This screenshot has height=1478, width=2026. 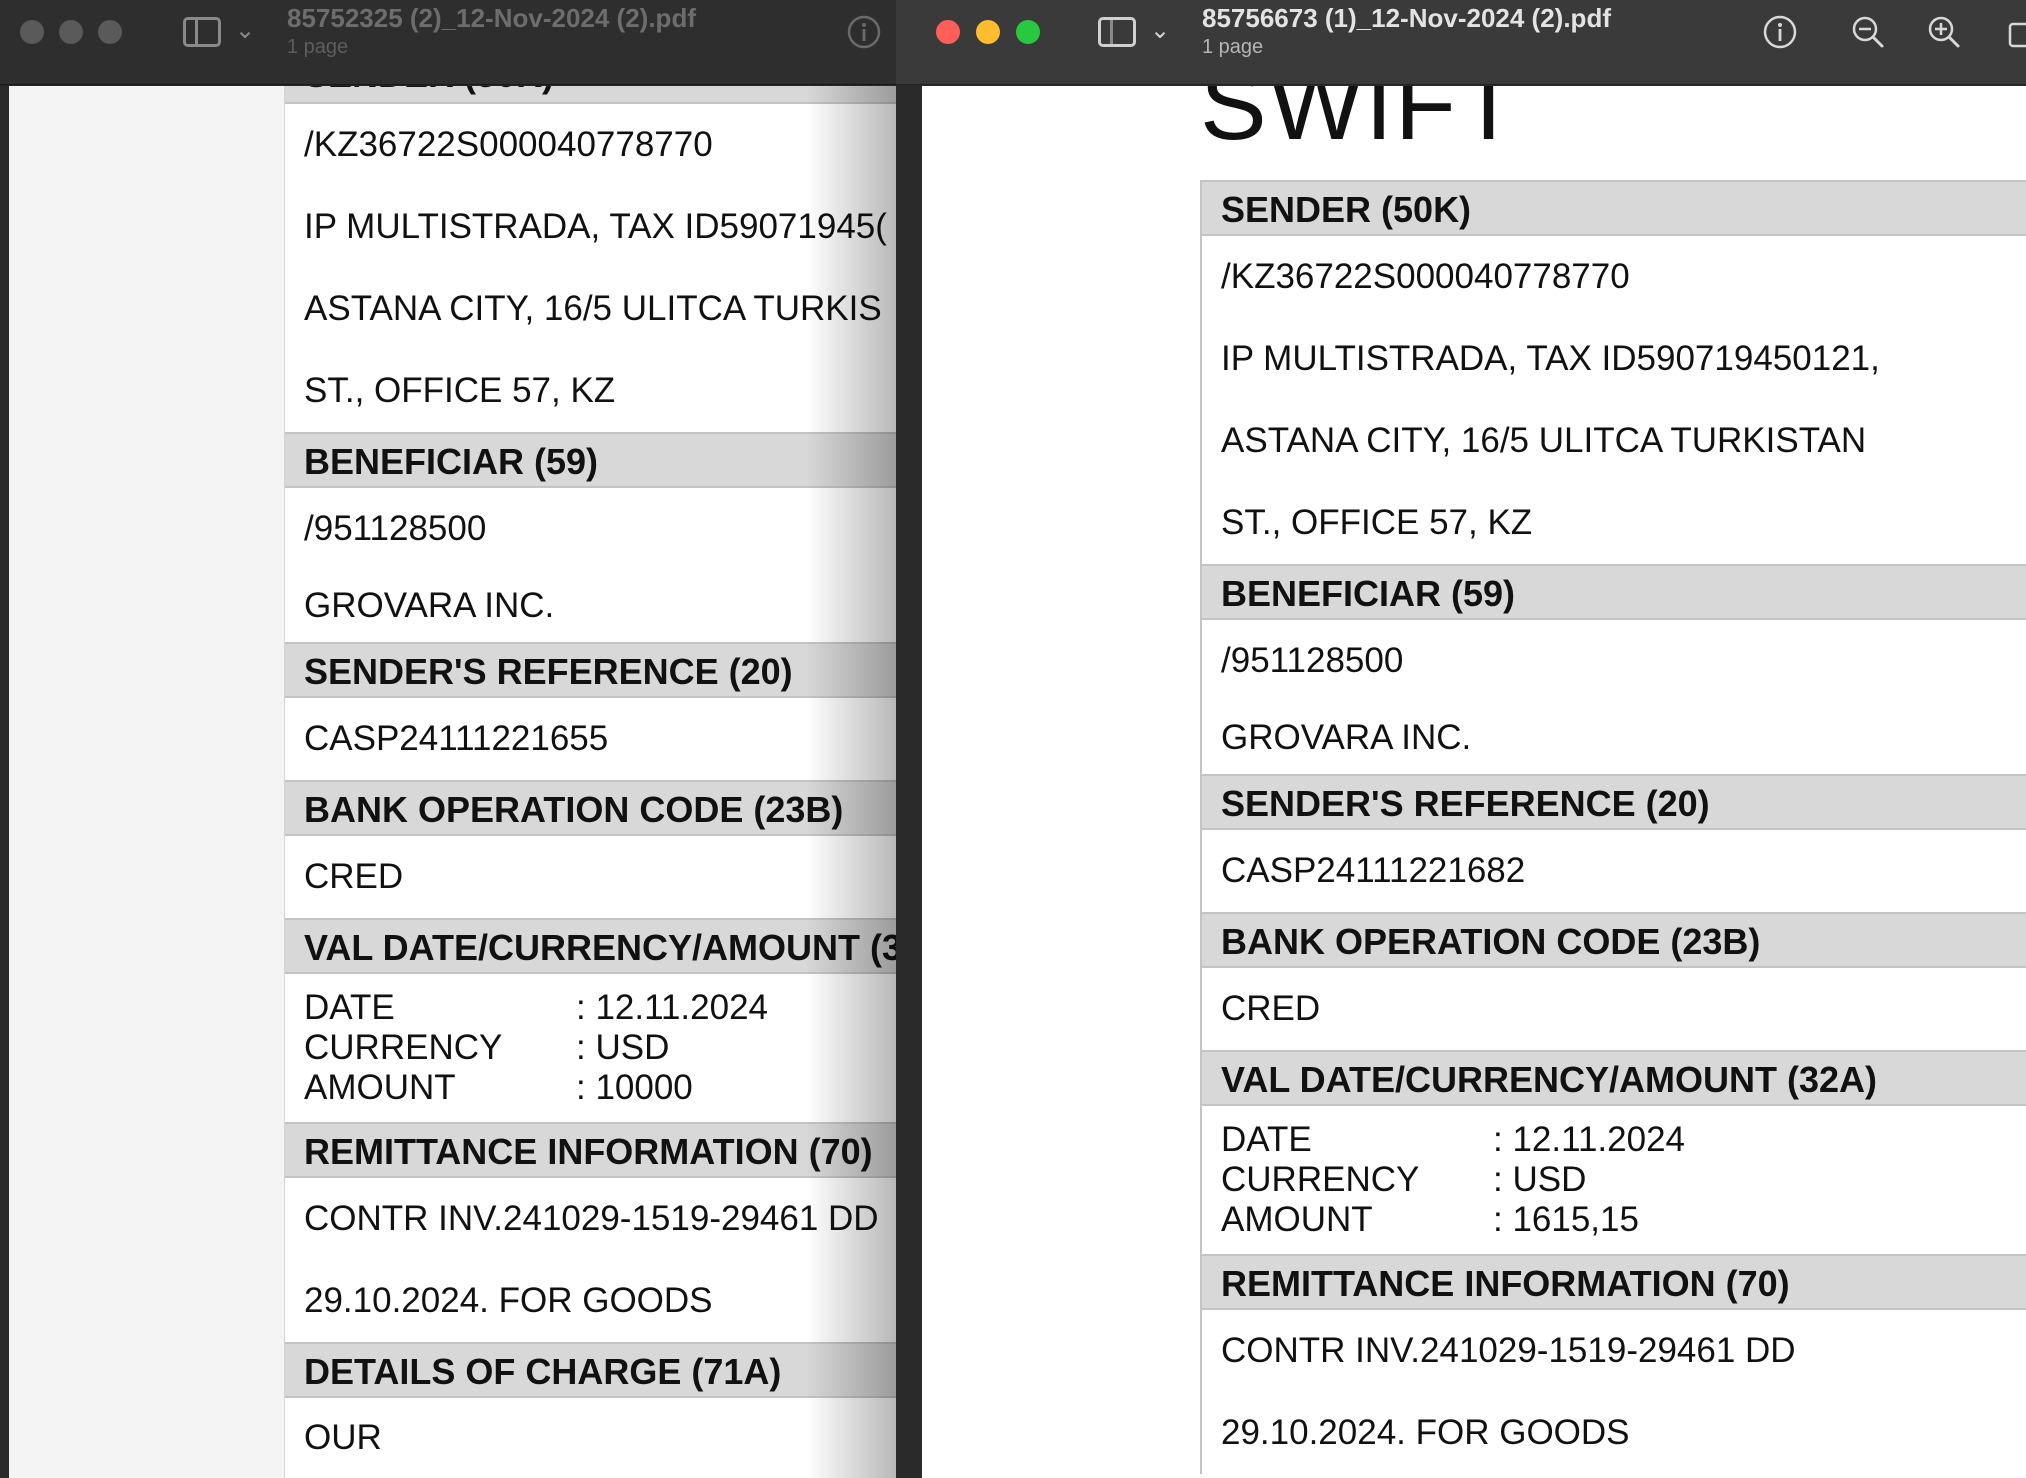 I want to click on zoom-in-button, so click(x=1944, y=32).